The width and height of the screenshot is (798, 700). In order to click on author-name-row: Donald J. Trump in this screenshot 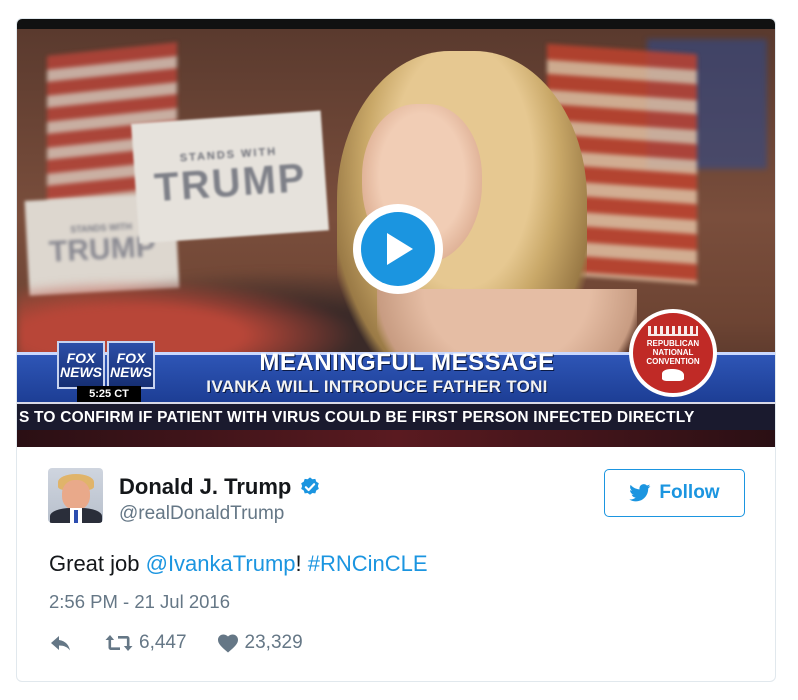, I will do `click(220, 487)`.